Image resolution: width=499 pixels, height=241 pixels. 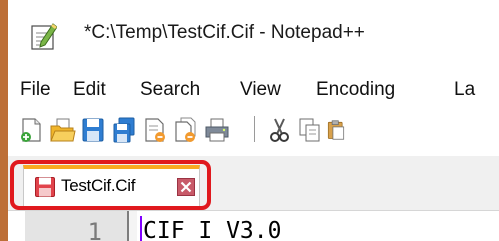 I want to click on window-frame-edge, so click(x=4, y=120).